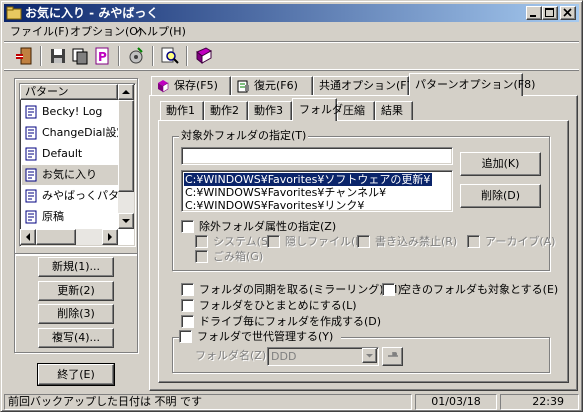 Image resolution: width=583 pixels, height=412 pixels. I want to click on update-pattern-button: 更新(2), so click(76, 291).